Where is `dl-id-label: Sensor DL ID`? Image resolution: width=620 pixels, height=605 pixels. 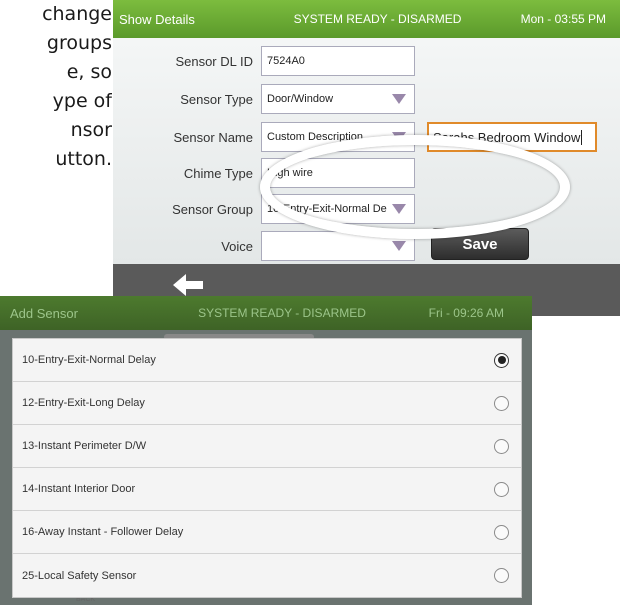
dl-id-label: Sensor DL ID is located at coordinates (214, 61).